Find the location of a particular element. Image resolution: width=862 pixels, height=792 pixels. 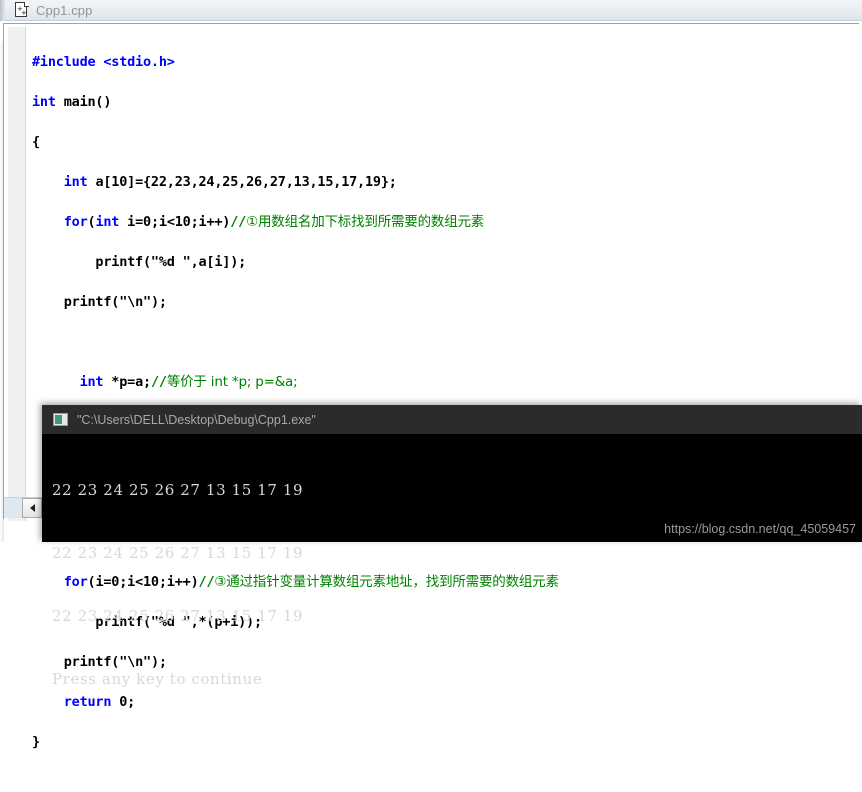

titlebar-left-edge is located at coordinates (2, 10).